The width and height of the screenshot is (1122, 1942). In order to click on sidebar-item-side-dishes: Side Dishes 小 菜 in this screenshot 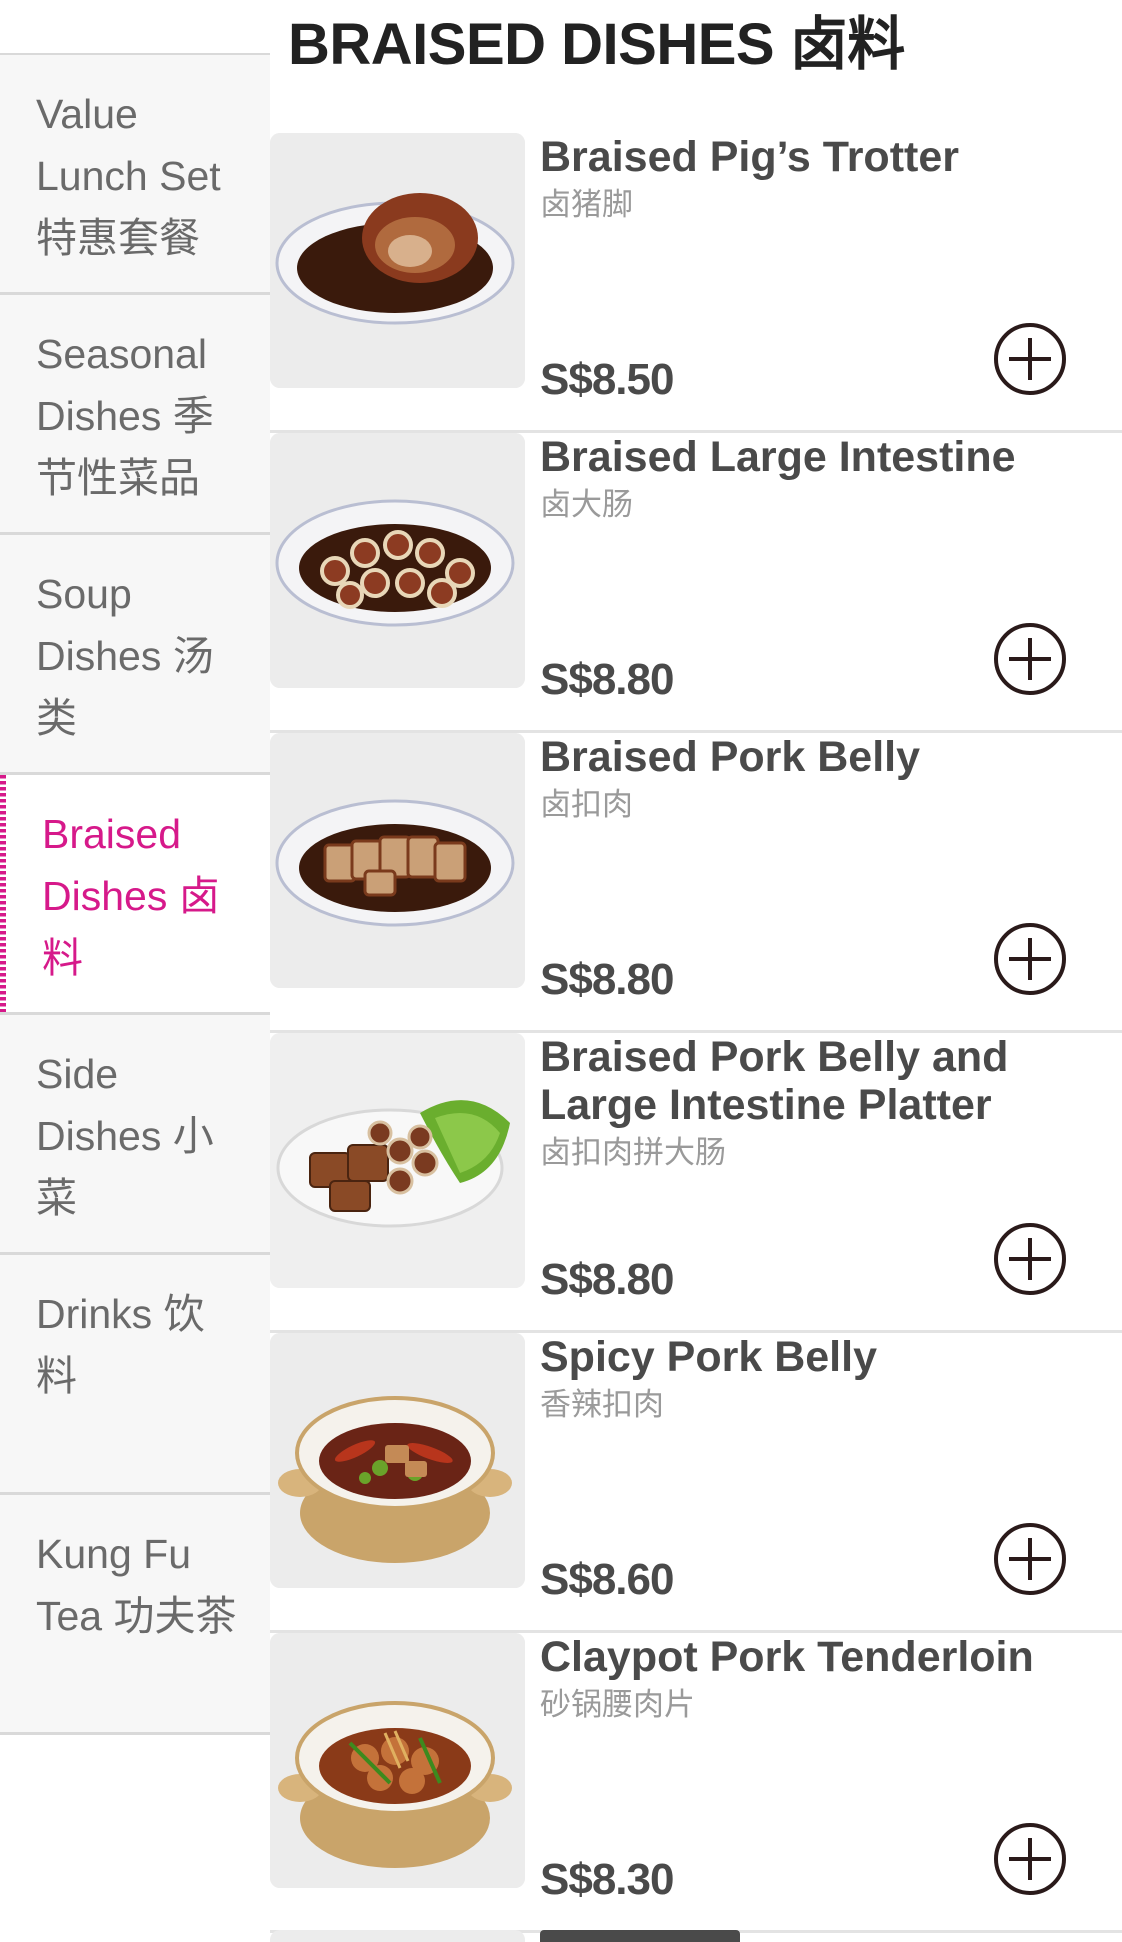, I will do `click(135, 1135)`.